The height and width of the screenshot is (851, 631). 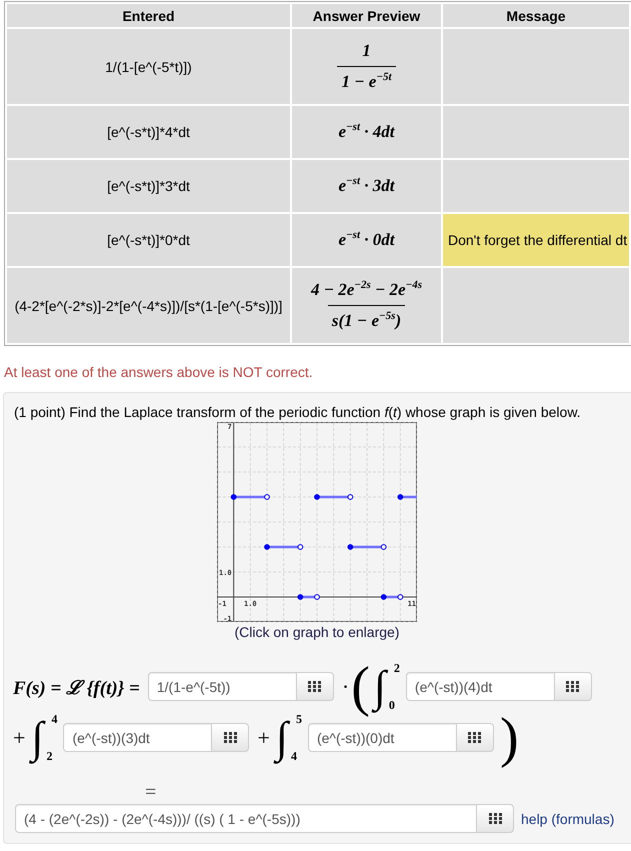 What do you see at coordinates (148, 132) in the screenshot?
I see `table-cell: [e^(-s*t)]*4*dt` at bounding box center [148, 132].